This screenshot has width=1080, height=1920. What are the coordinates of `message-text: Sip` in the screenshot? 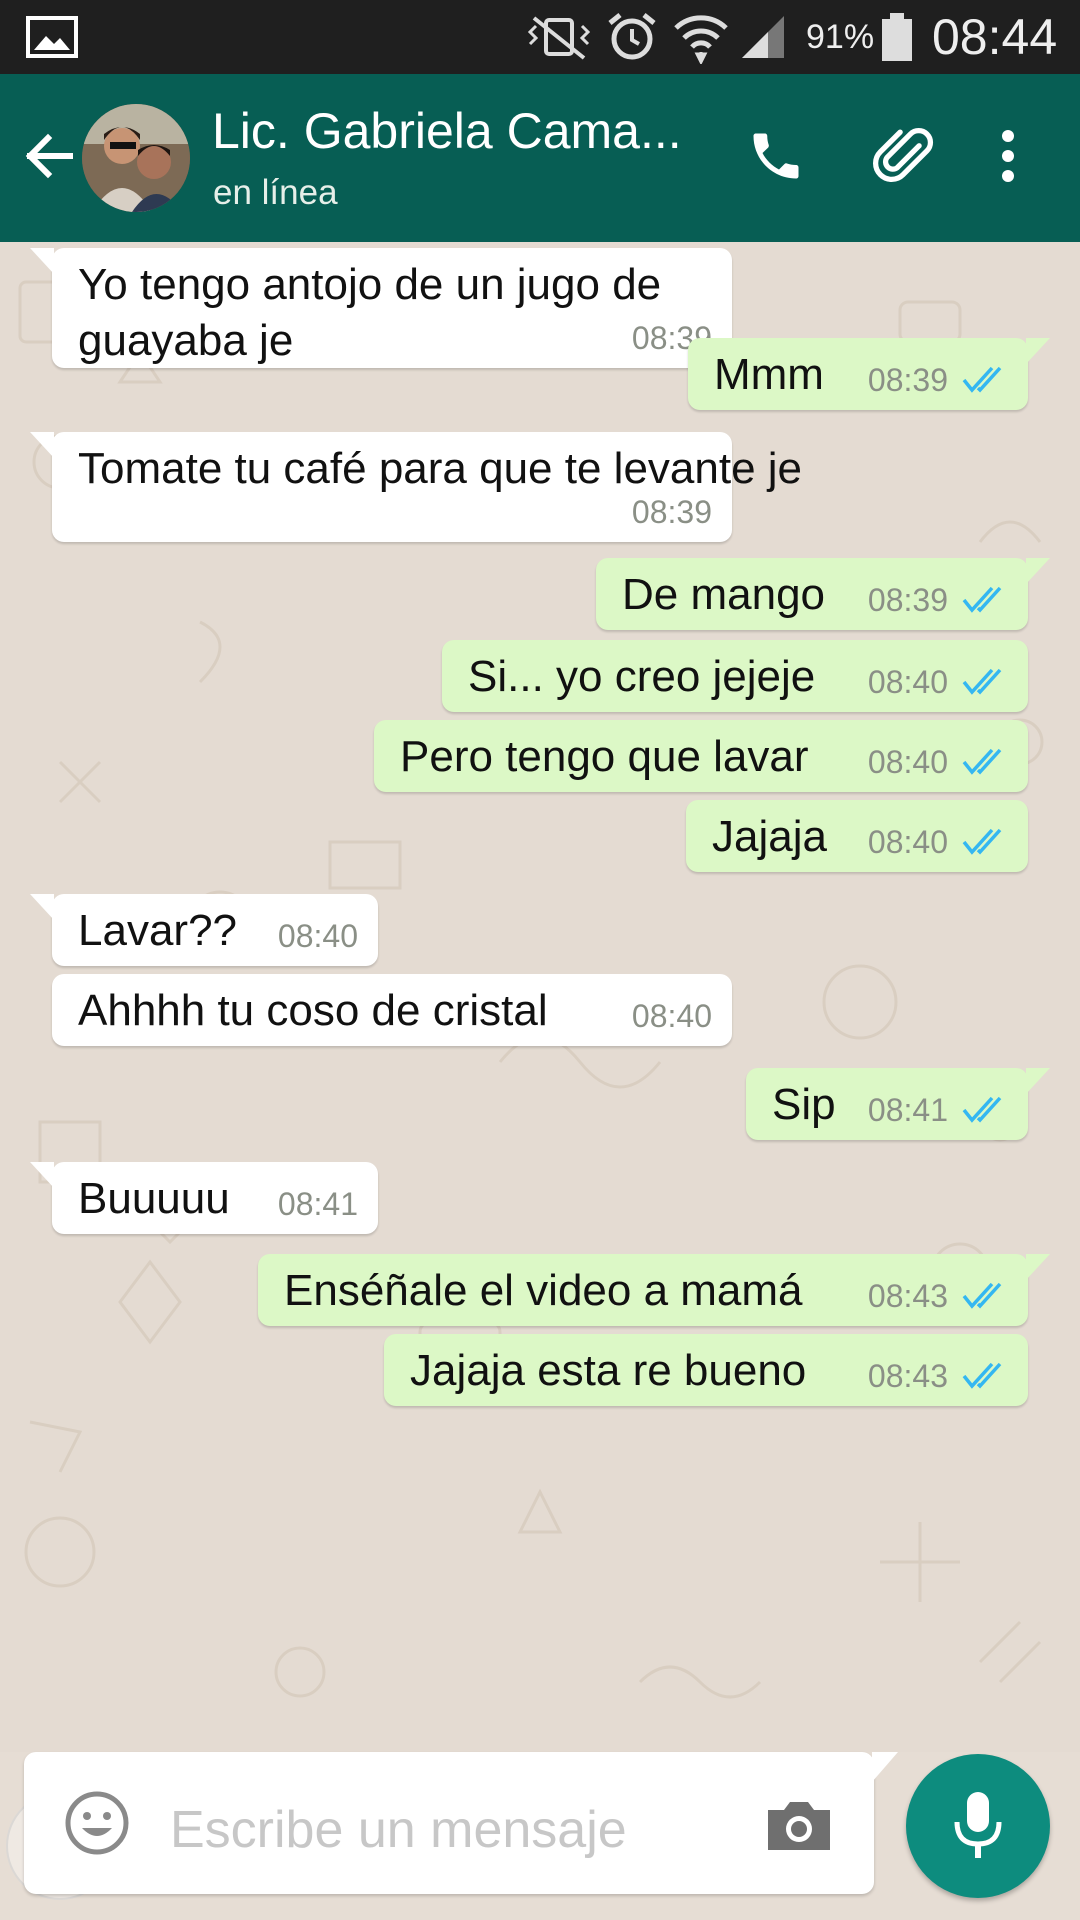 It's located at (804, 1104).